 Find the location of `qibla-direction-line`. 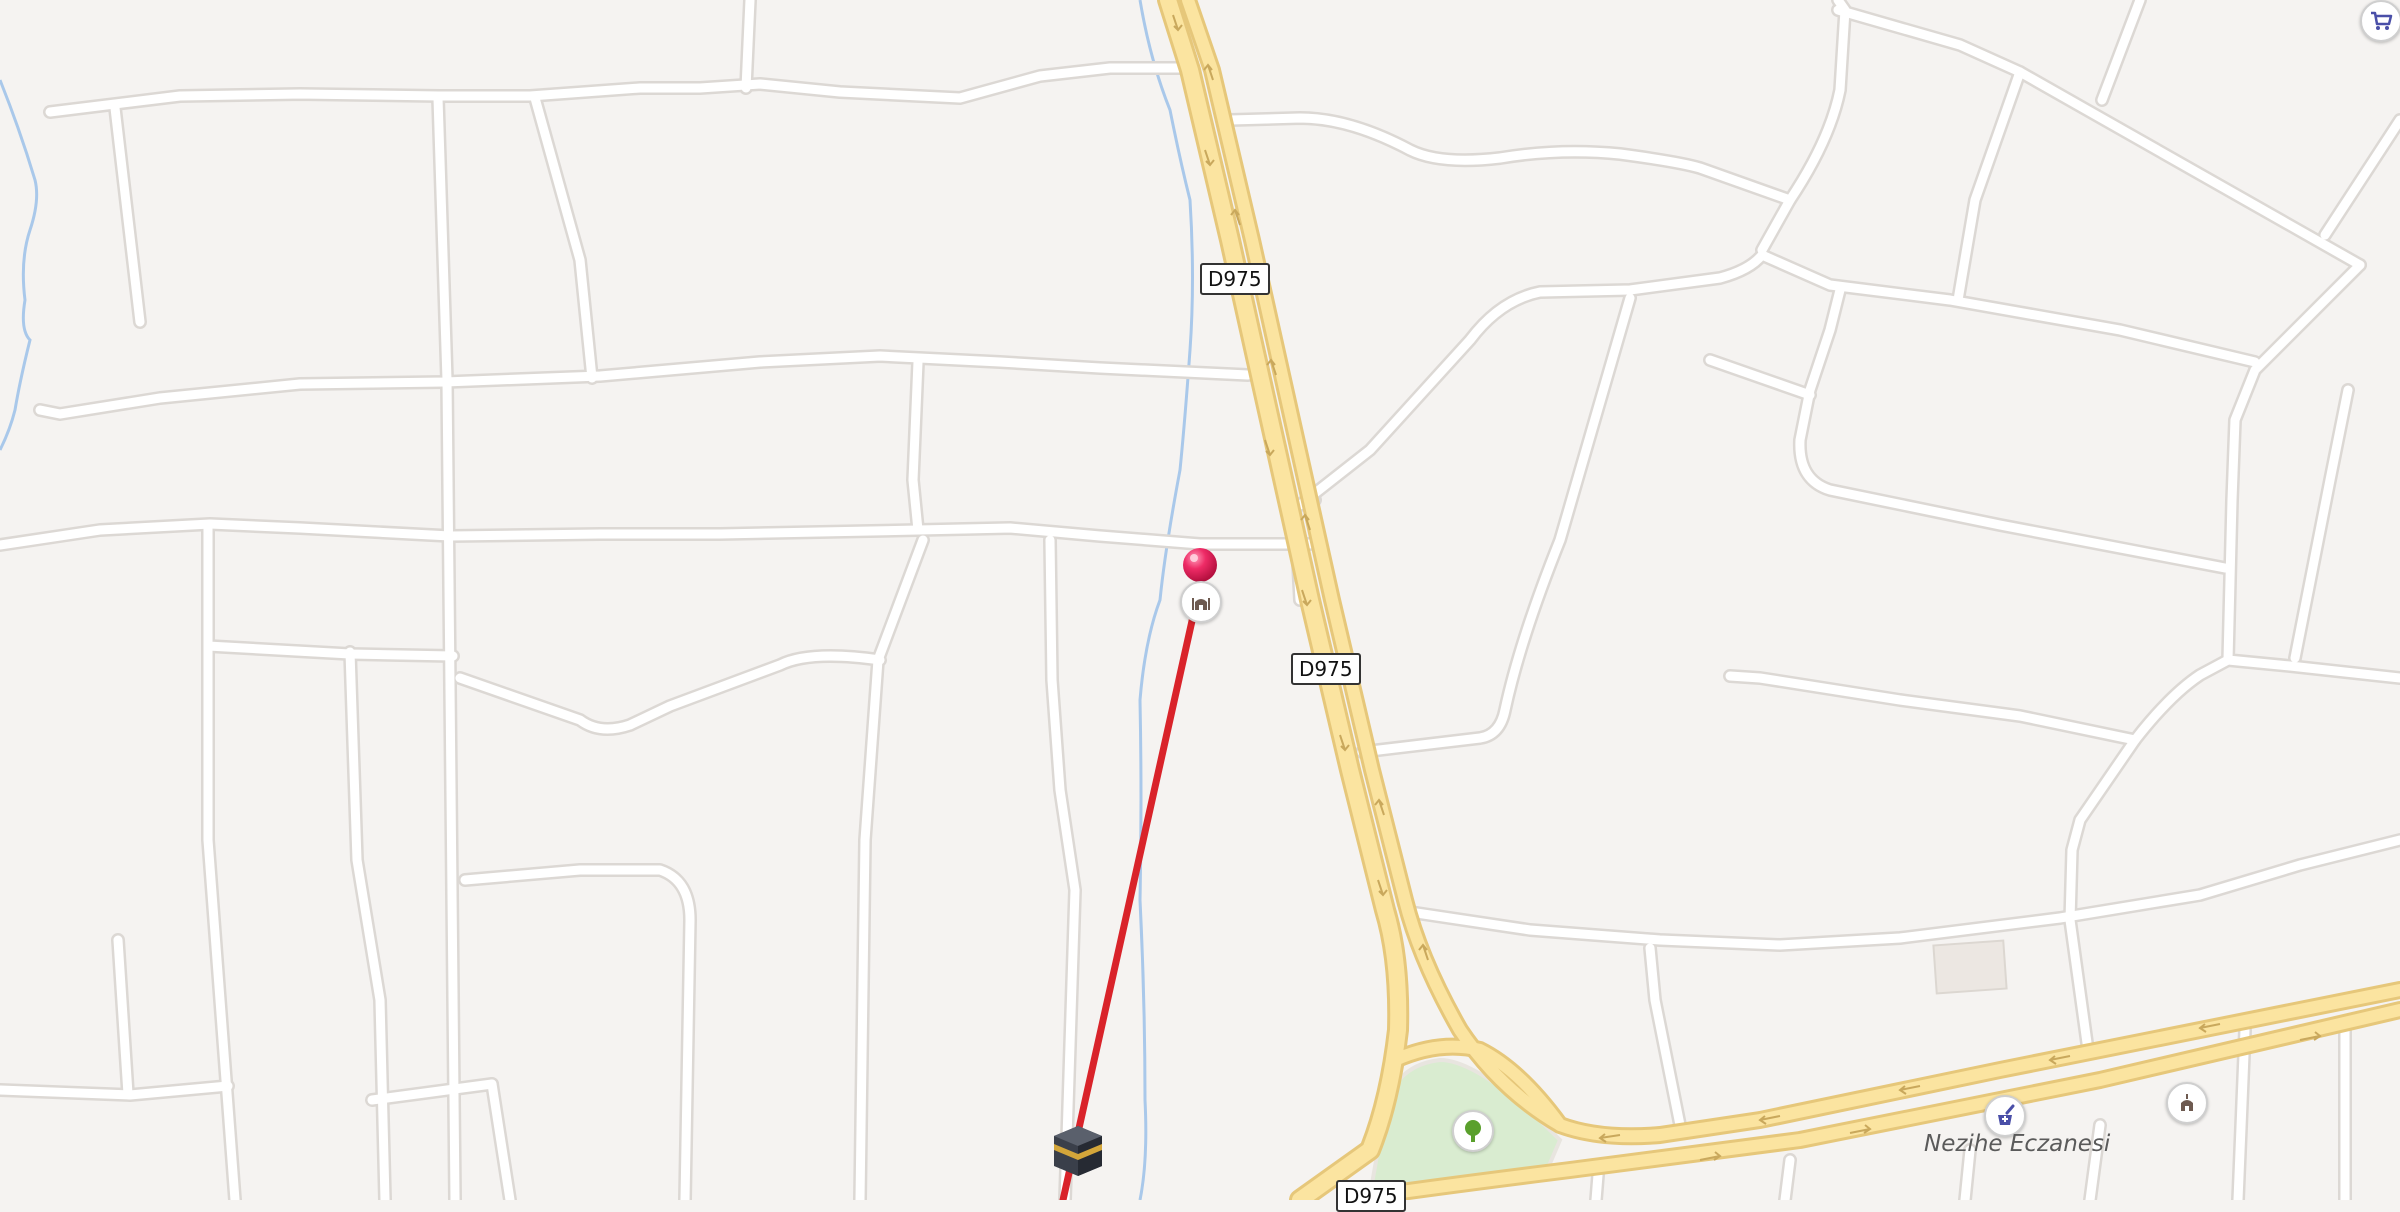

qibla-direction-line is located at coordinates (1131, 890).